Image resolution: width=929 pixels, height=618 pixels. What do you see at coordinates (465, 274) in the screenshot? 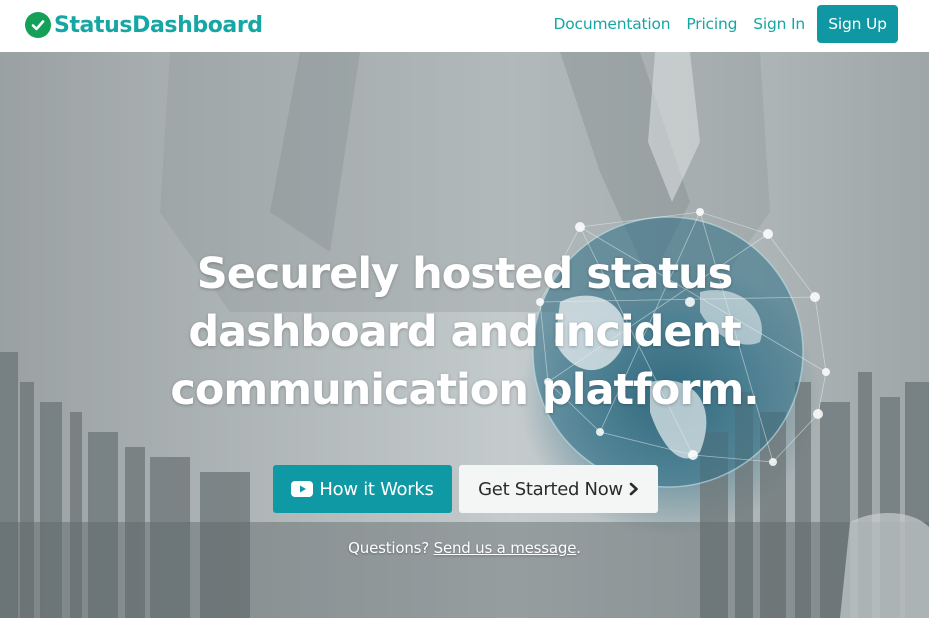
I see `headline-line: Securely hosted status` at bounding box center [465, 274].